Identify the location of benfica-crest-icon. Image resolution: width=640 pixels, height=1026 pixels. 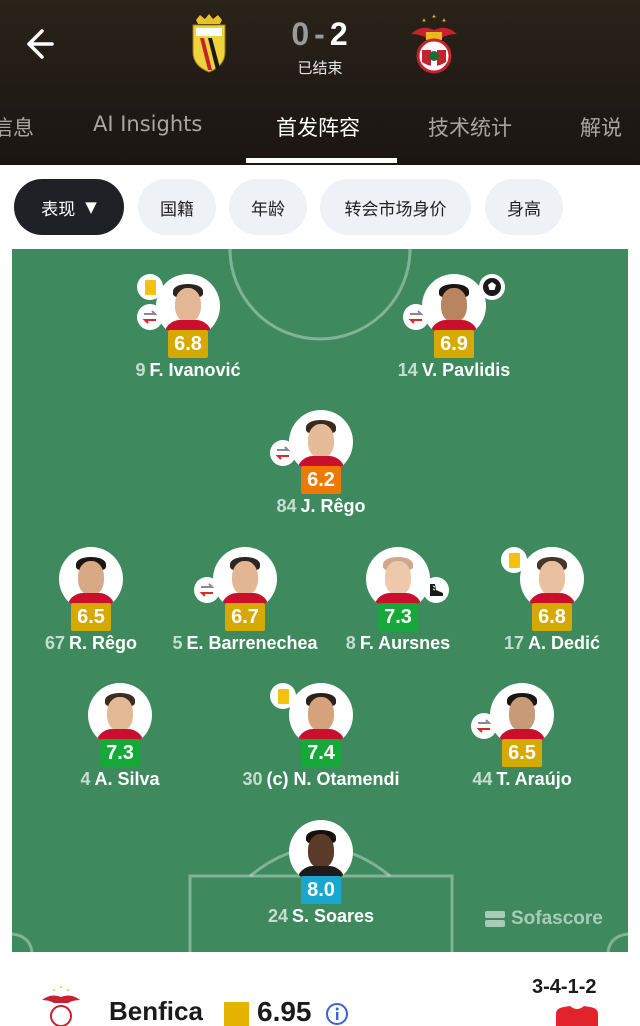
(61, 1005).